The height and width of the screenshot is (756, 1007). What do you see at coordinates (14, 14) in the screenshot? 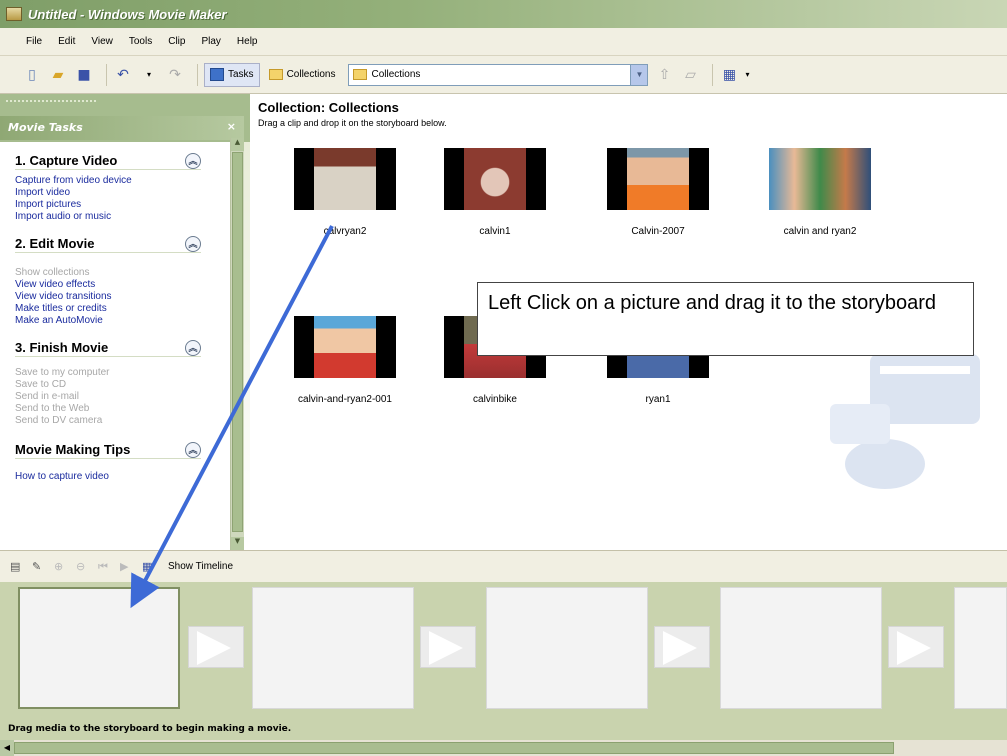
I see `movie-maker-icon` at bounding box center [14, 14].